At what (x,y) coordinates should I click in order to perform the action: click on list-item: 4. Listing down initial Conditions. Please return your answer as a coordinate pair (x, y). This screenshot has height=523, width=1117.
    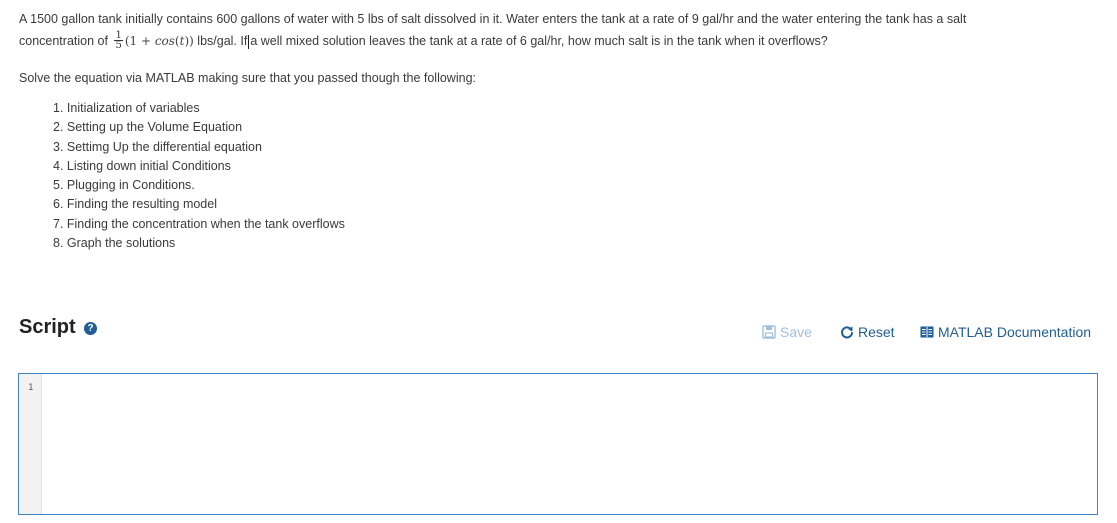
    Looking at the image, I should click on (142, 165).